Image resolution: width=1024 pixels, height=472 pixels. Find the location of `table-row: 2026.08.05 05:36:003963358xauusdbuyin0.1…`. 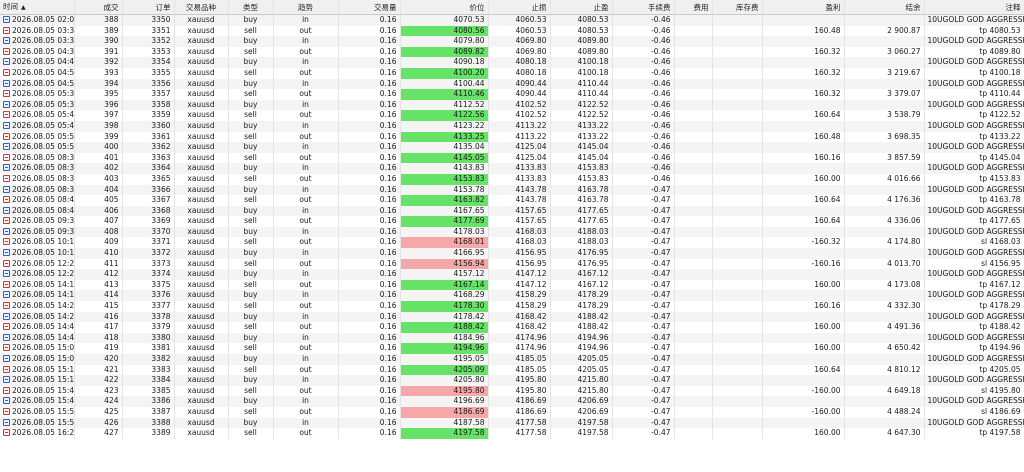

table-row: 2026.08.05 05:36:003963358xauusdbuyin0.1… is located at coordinates (512, 105).